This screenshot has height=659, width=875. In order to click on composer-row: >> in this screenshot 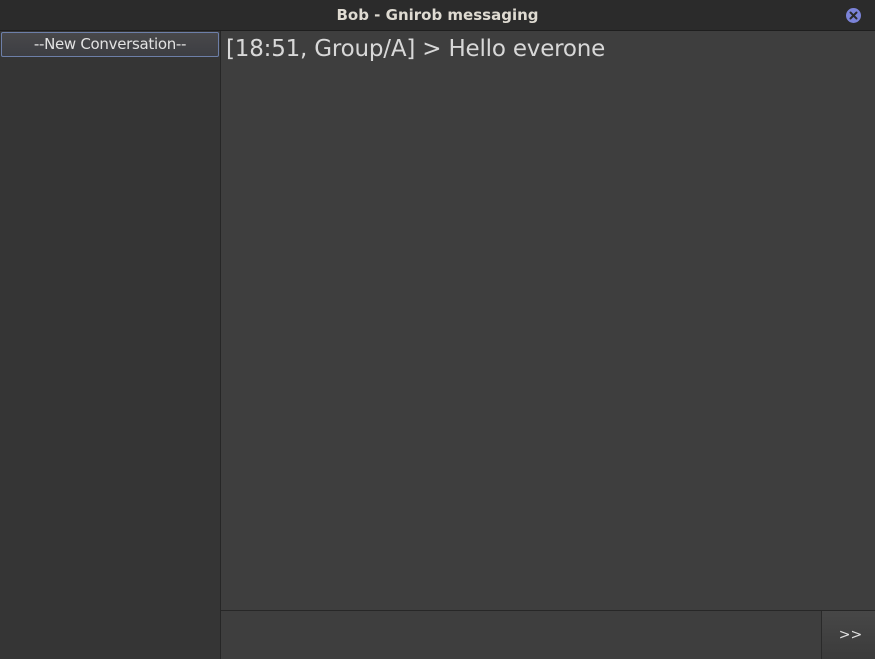, I will do `click(548, 634)`.